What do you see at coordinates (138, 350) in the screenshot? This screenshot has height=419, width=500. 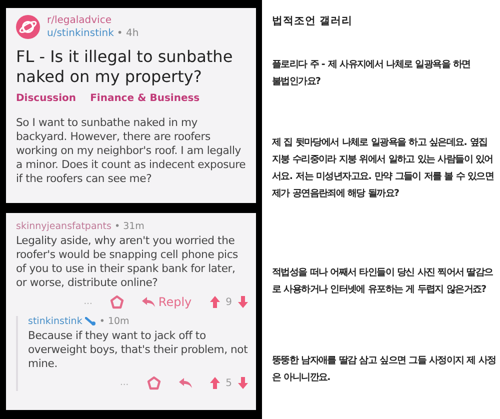 I see `comment-text: Because if they want to jack off to overweight boys, that's their problem, not mine.` at bounding box center [138, 350].